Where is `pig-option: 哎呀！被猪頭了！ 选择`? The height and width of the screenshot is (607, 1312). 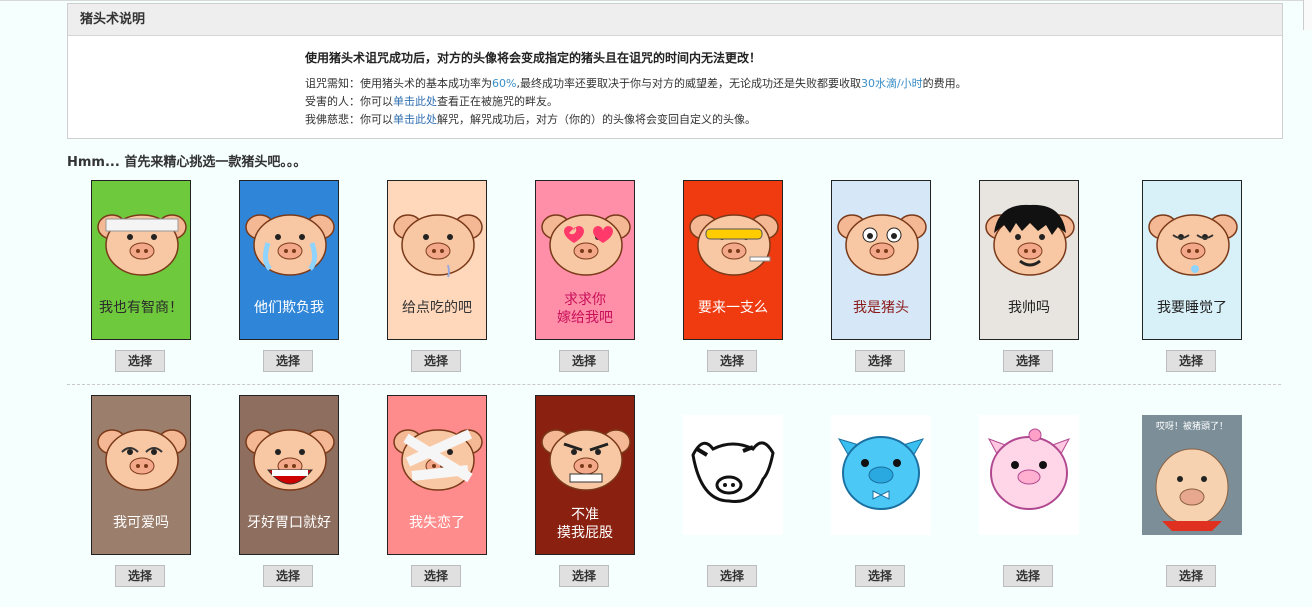
pig-option: 哎呀！被猪頭了！ 选择 is located at coordinates (1192, 492).